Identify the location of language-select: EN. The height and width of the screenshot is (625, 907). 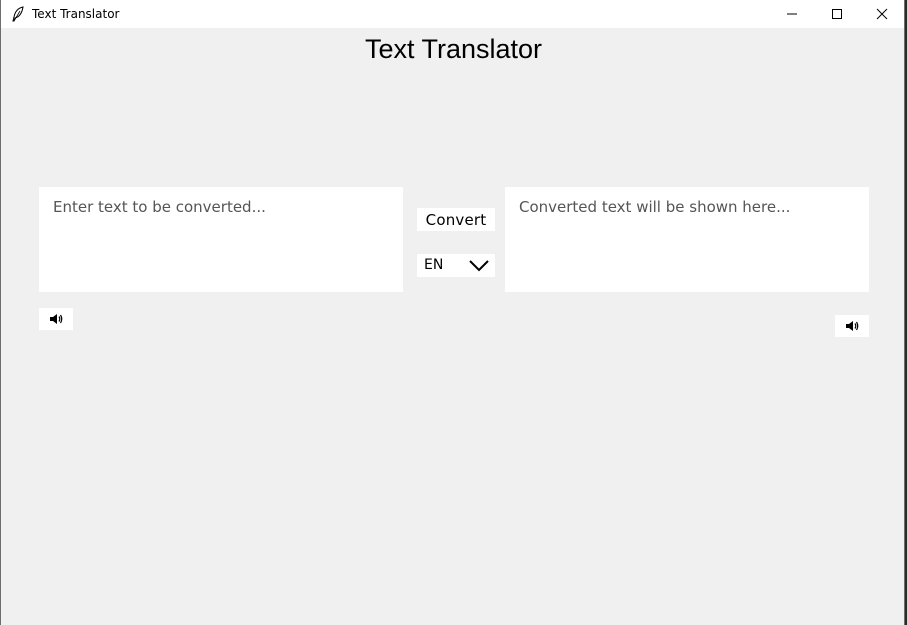
(456, 265).